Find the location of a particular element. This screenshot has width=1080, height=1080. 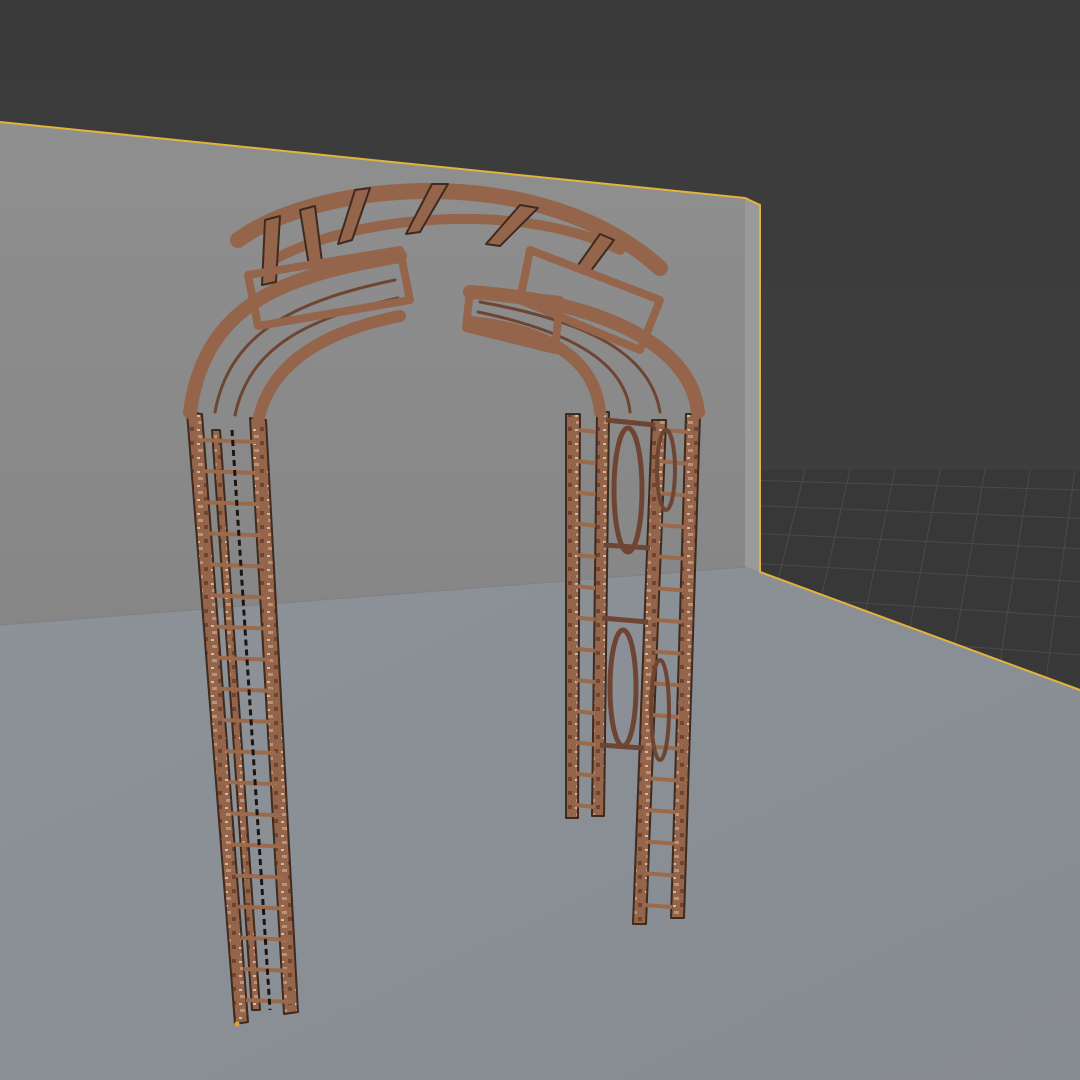

backdrop-wall-side is located at coordinates (752, 385).